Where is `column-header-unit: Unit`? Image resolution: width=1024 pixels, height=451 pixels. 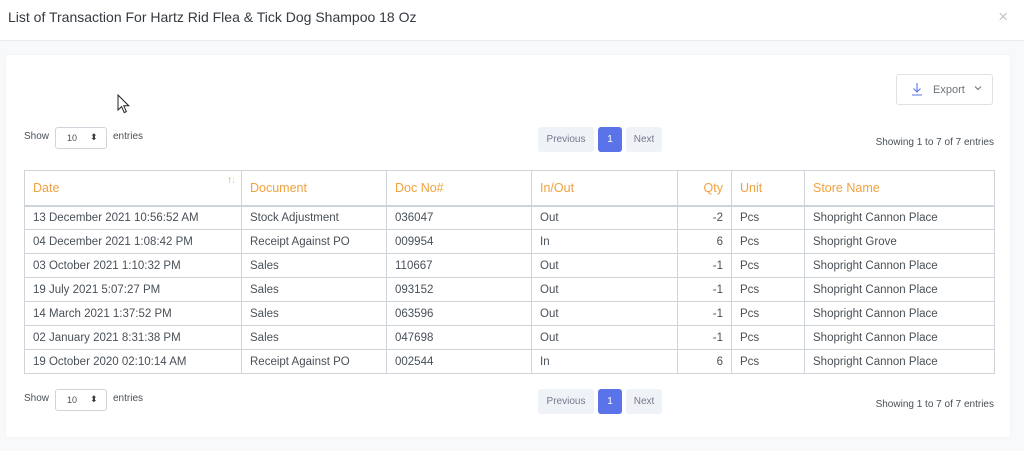
column-header-unit: Unit is located at coordinates (768, 188).